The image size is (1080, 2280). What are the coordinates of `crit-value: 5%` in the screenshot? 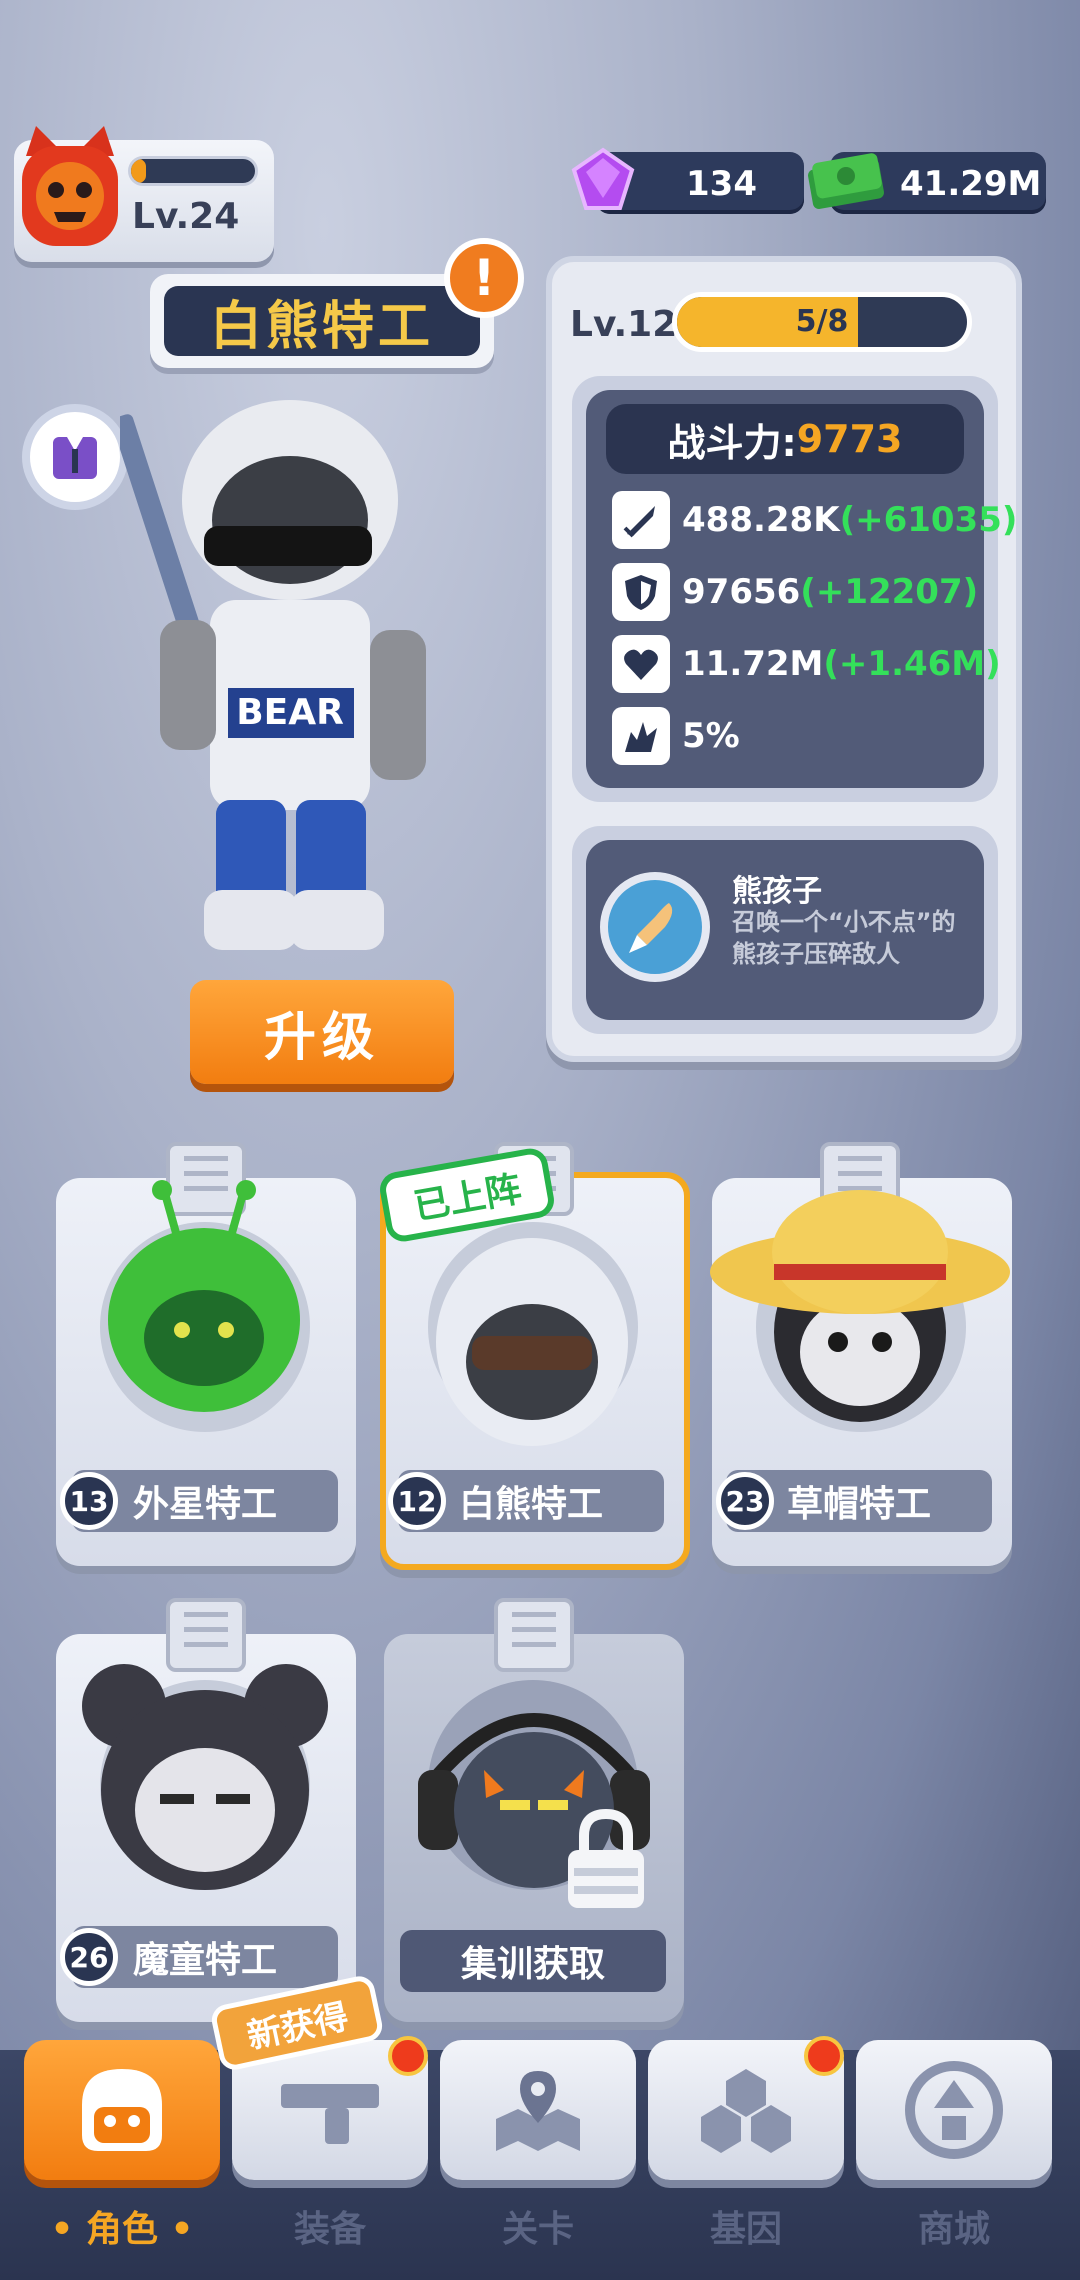 It's located at (711, 736).